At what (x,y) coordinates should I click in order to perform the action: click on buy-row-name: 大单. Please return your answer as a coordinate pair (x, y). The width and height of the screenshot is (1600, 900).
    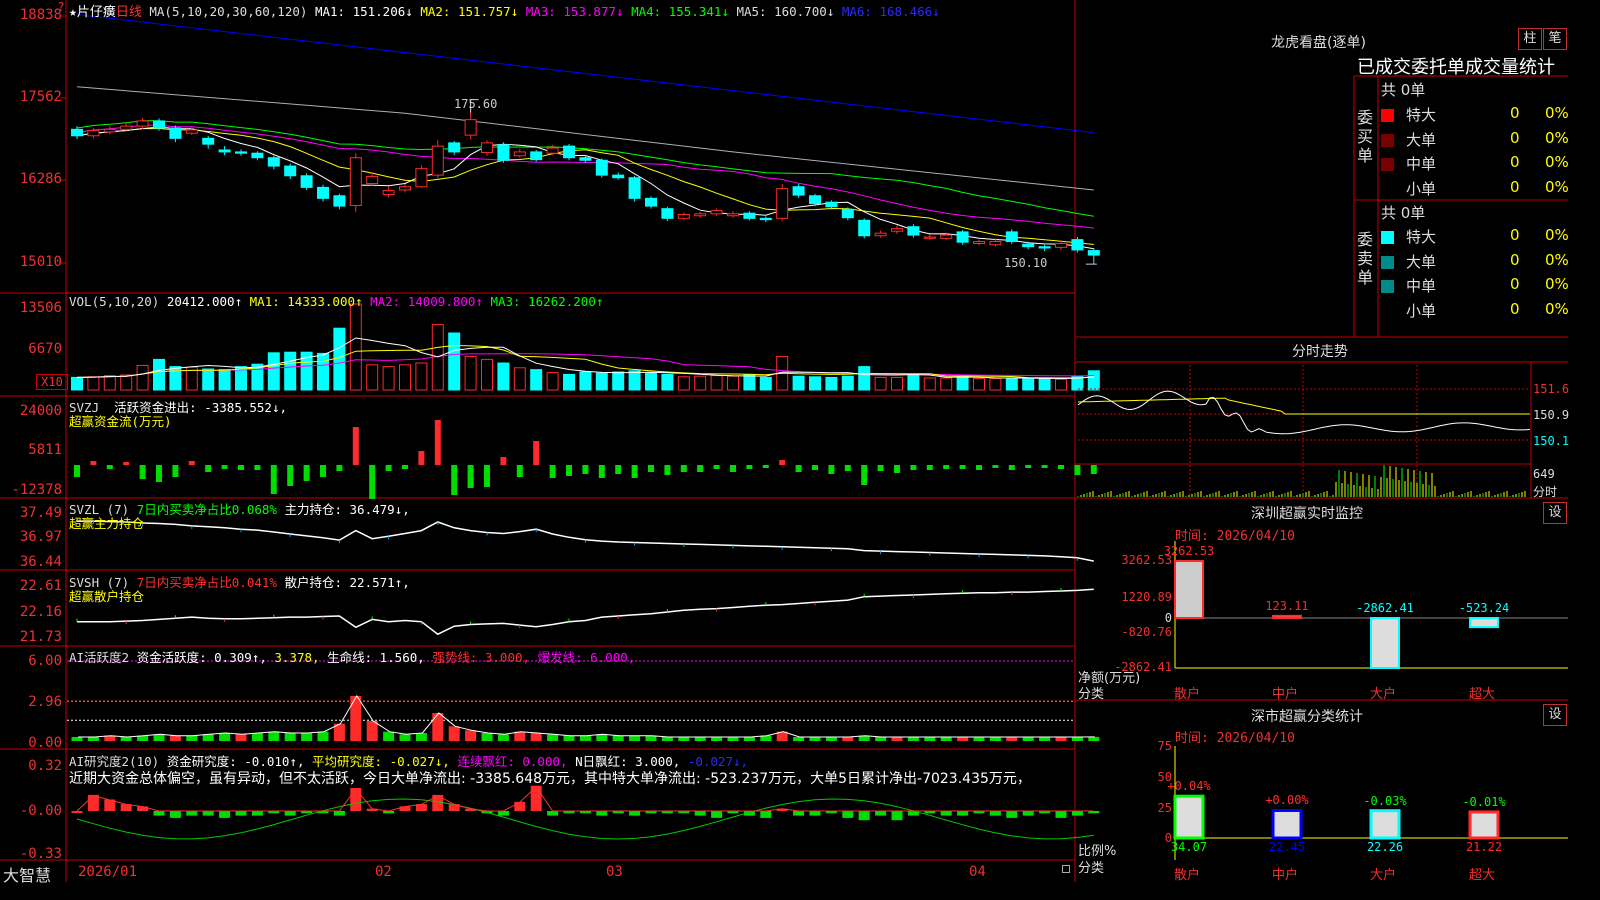
    Looking at the image, I should click on (1421, 139).